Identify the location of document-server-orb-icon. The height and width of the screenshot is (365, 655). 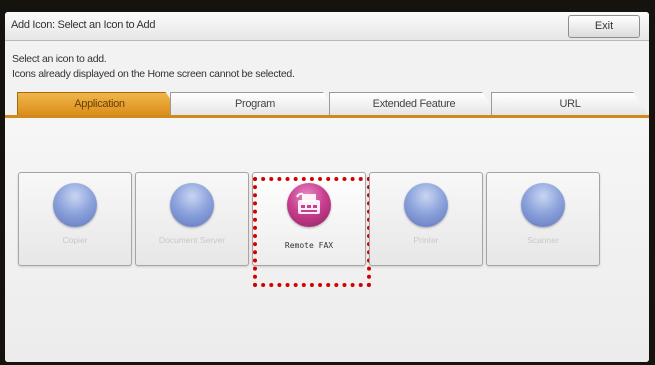
(192, 205).